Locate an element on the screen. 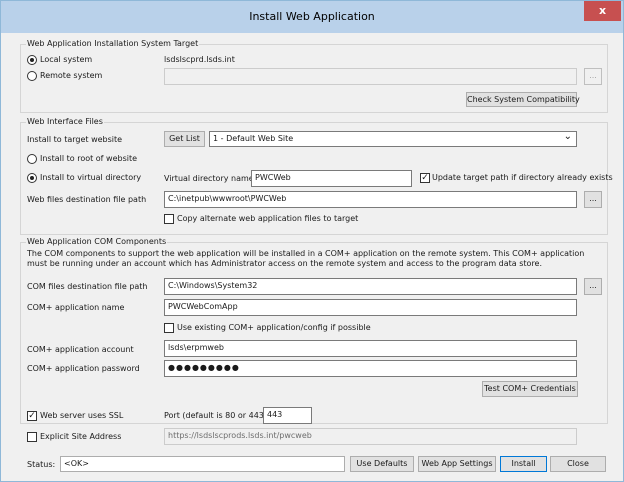 The height and width of the screenshot is (482, 624). root-of-website-radio is located at coordinates (32, 159).